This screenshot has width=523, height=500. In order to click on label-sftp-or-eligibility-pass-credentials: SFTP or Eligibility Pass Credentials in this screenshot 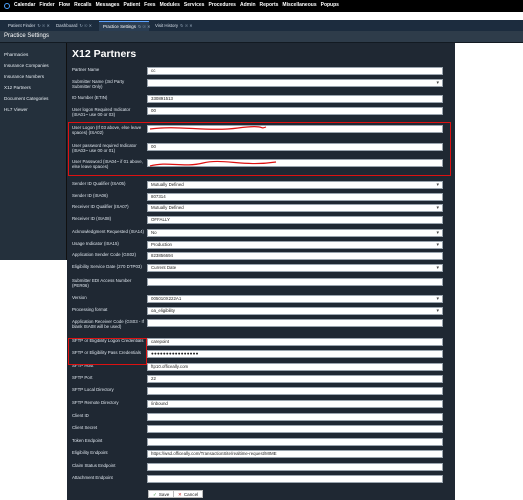, I will do `click(106, 352)`.